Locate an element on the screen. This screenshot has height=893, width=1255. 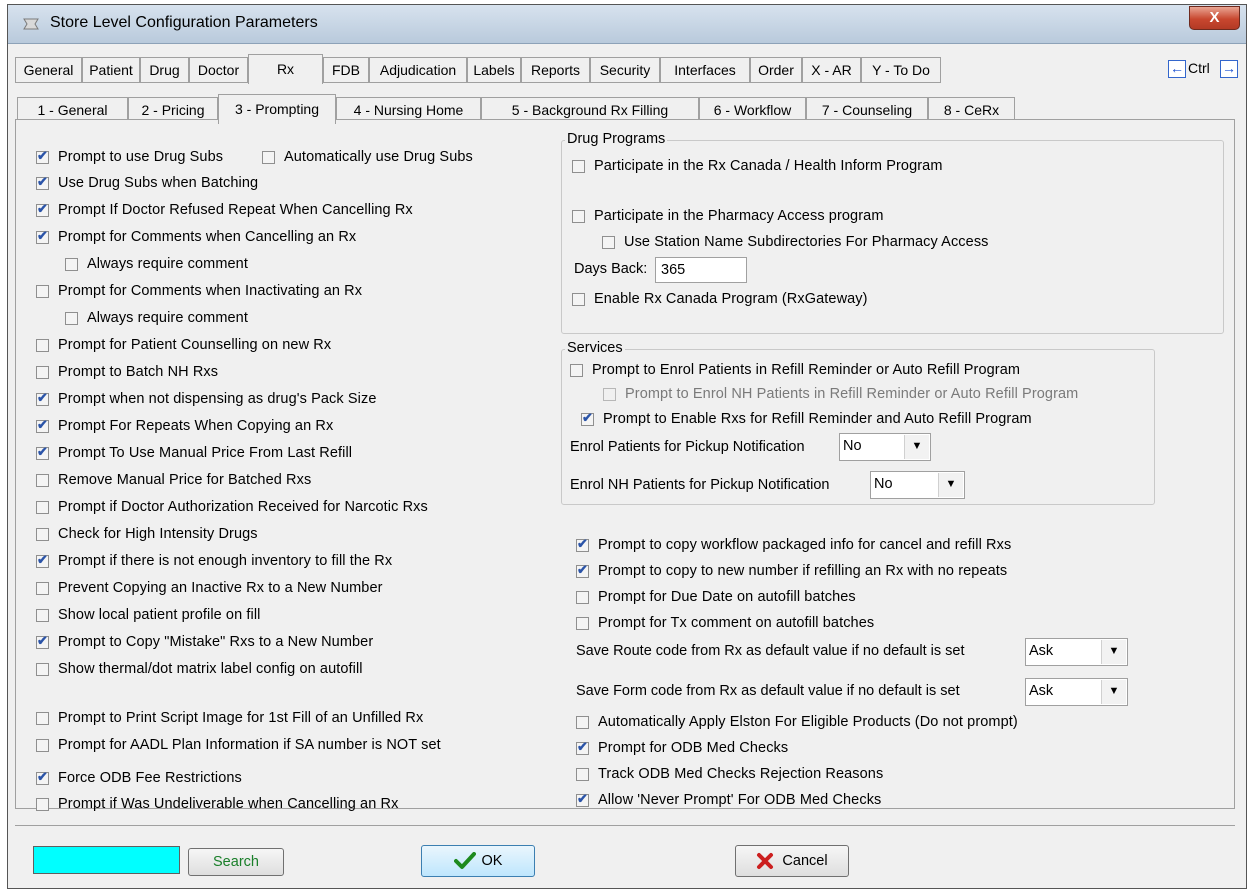
local-patient-profile-checkbox: Show local patient profile on fill is located at coordinates (148, 615).